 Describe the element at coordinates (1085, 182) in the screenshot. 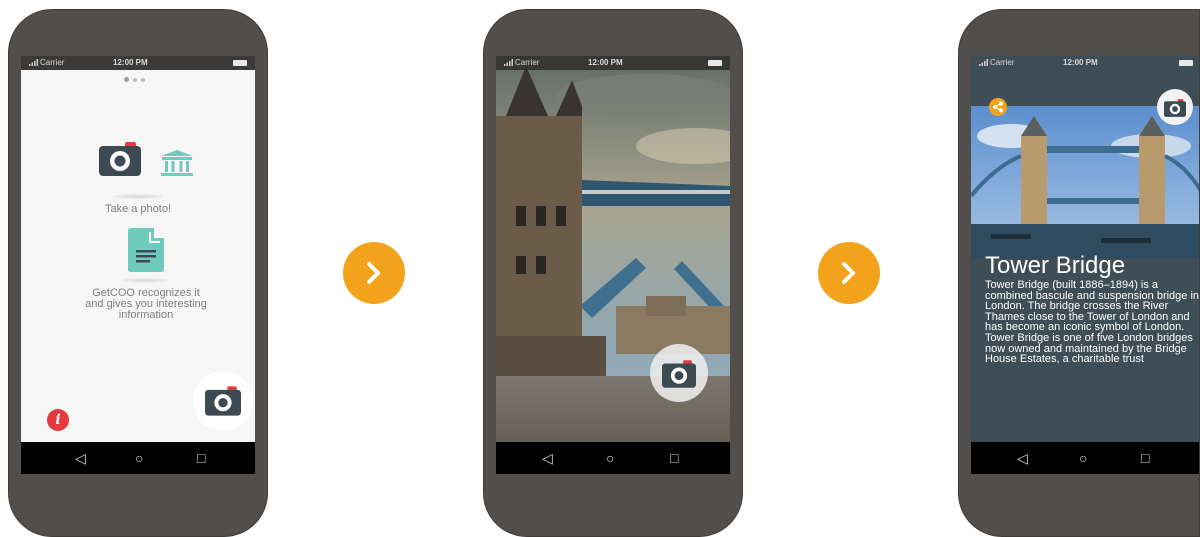

I see `tower-bridge-image` at that location.